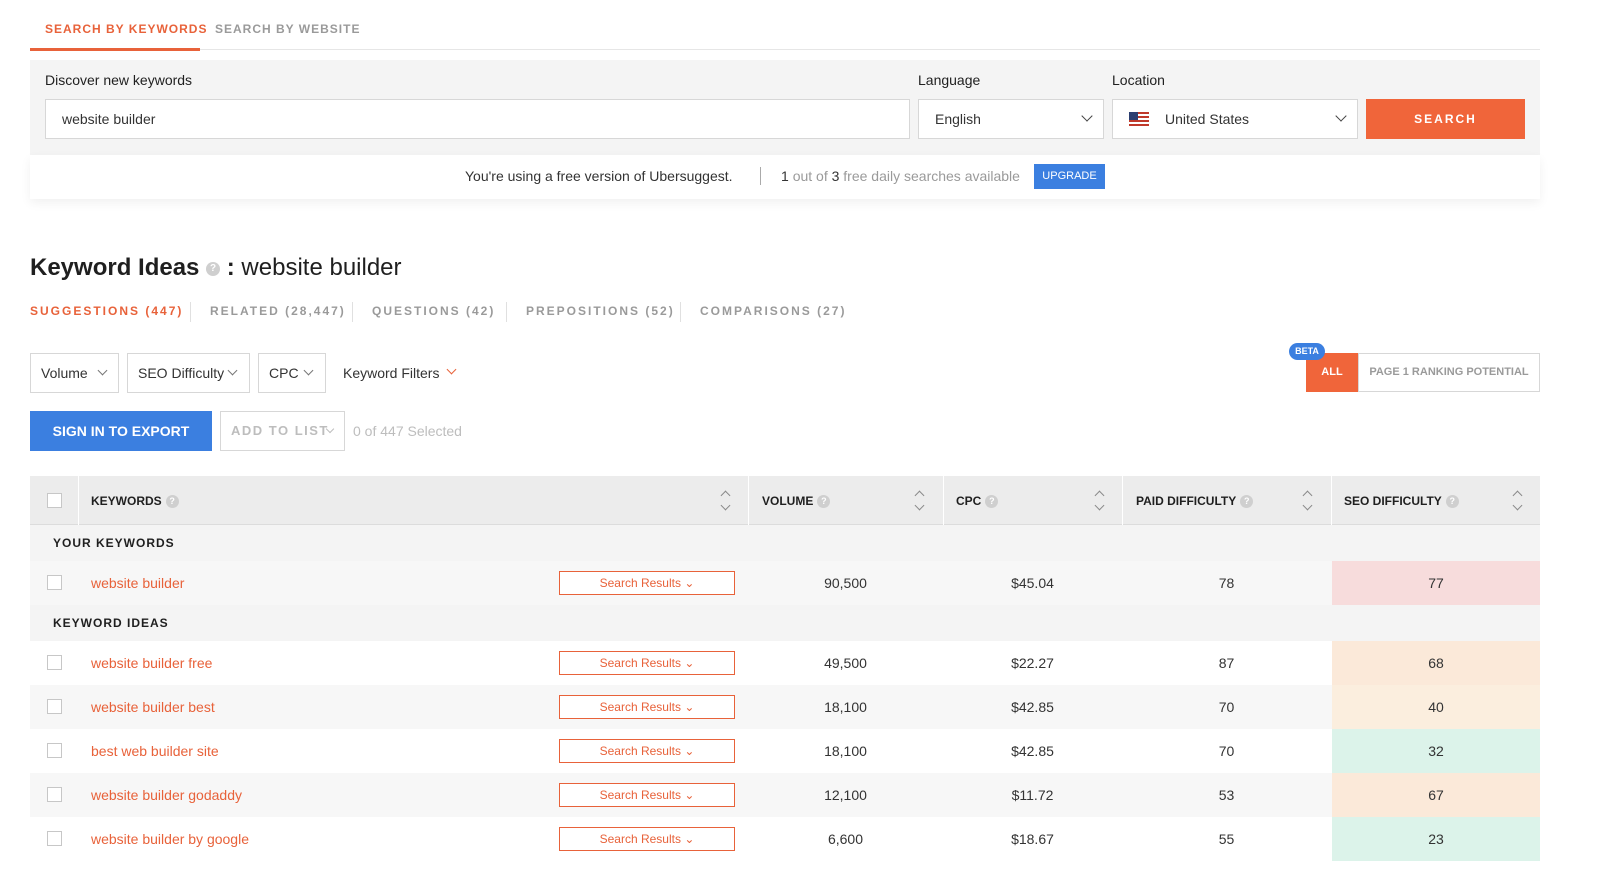 This screenshot has height=877, width=1597. I want to click on seo-difficulty-value: 40, so click(1436, 707).